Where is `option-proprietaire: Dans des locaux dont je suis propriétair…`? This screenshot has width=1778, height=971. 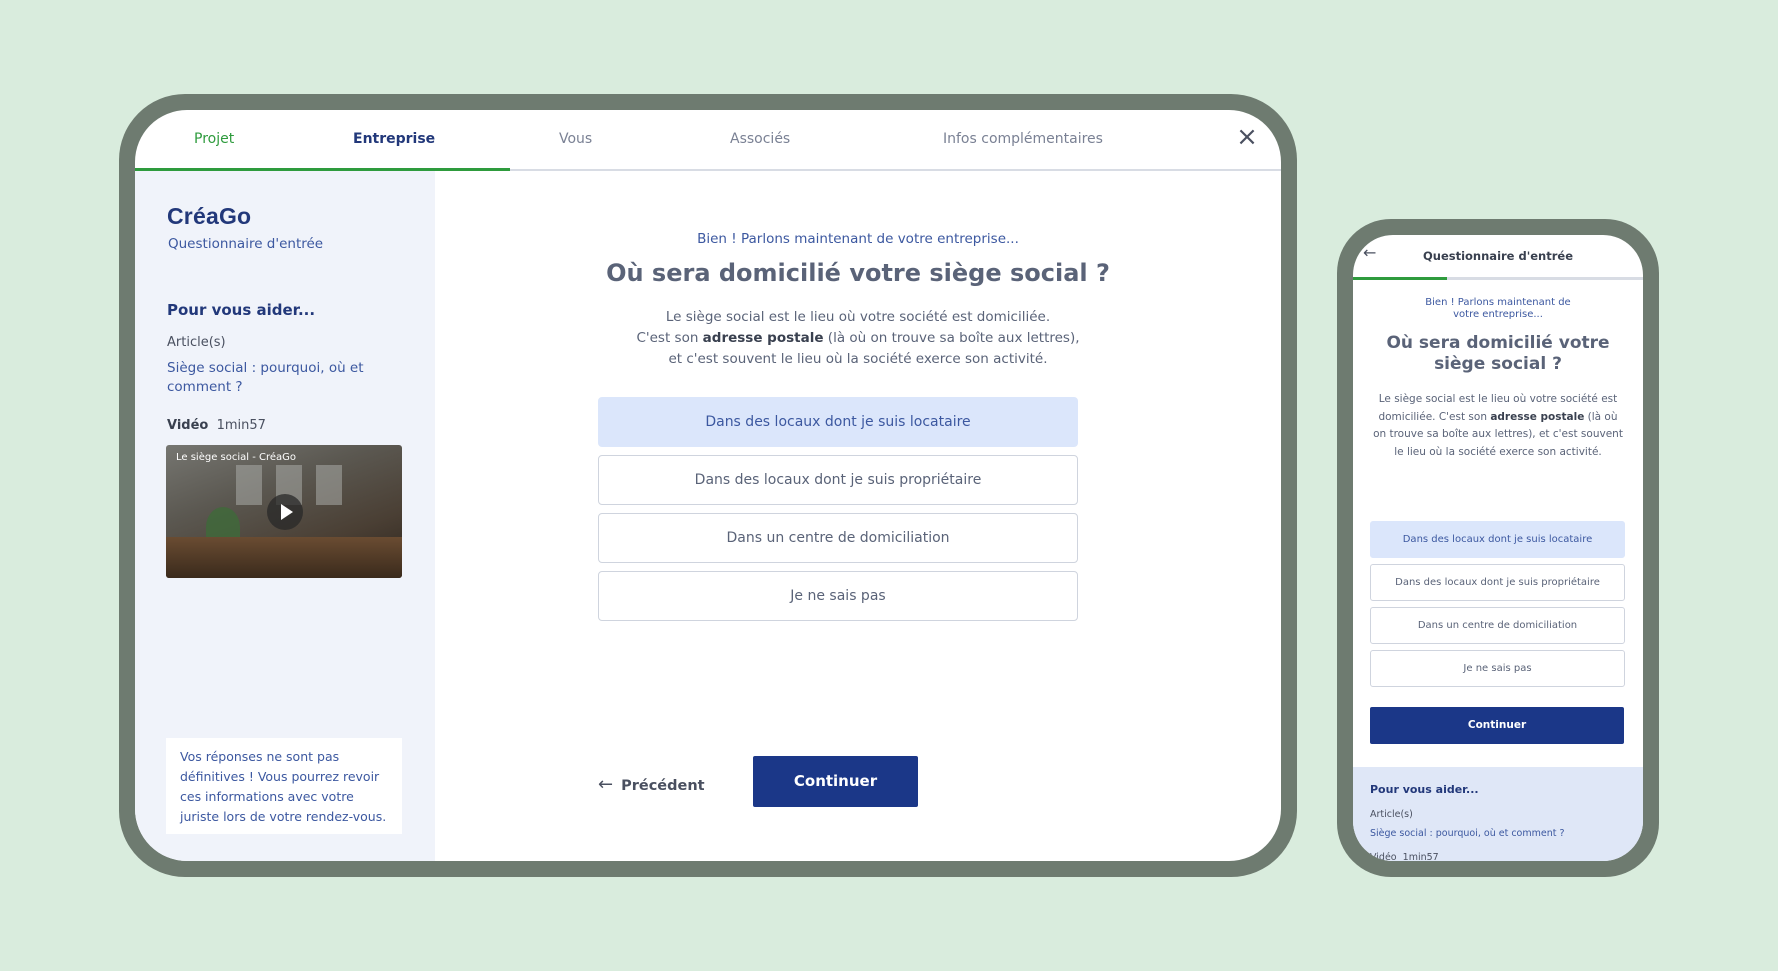
option-proprietaire: Dans des locaux dont je suis propriétair… is located at coordinates (838, 480).